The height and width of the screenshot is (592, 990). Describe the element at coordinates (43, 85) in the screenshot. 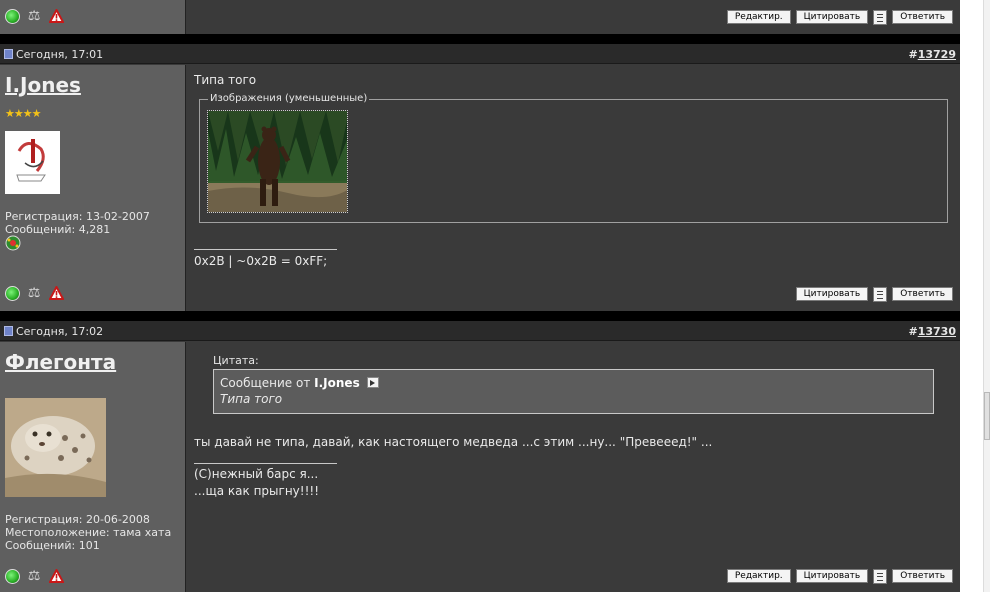

I see `username-link: I.Jones` at that location.